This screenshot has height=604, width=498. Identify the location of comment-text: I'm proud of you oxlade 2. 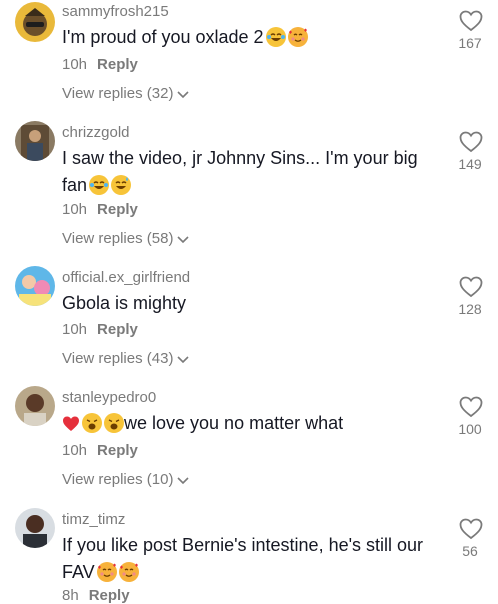
(246, 37).